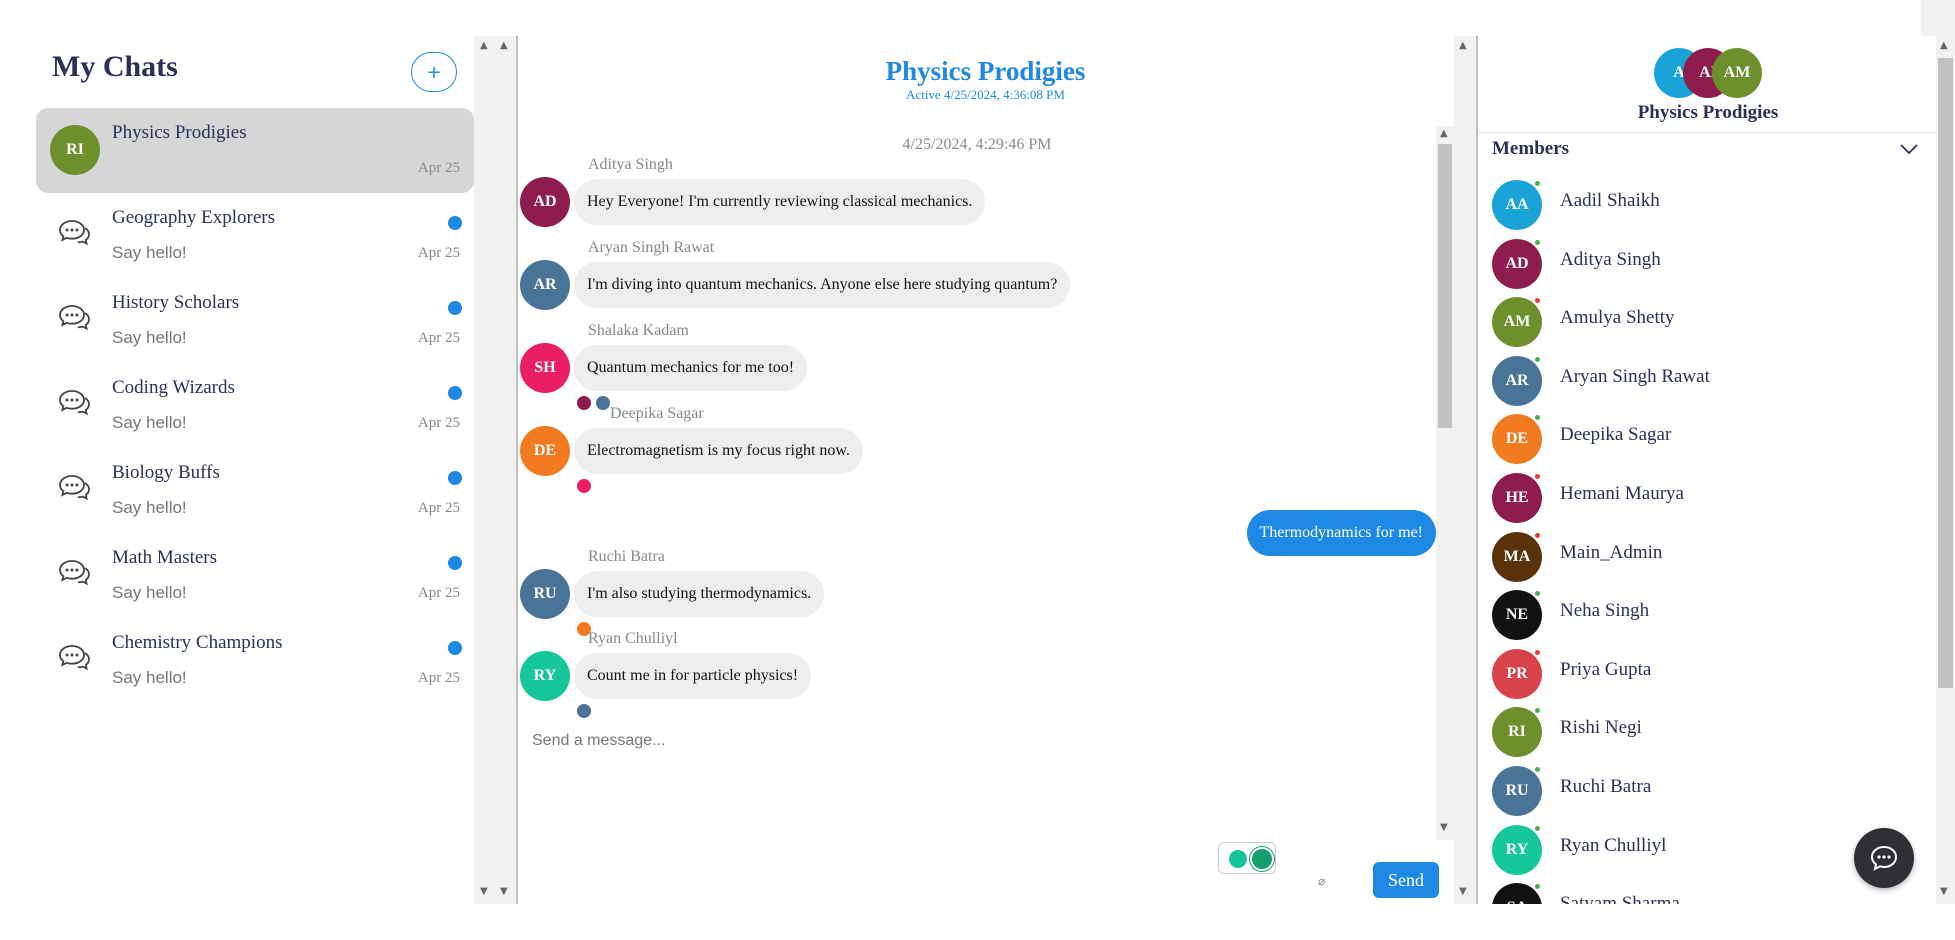 The image size is (1955, 940). What do you see at coordinates (1463, 45) in the screenshot?
I see `panel-scroll-up-arrow: ▲` at bounding box center [1463, 45].